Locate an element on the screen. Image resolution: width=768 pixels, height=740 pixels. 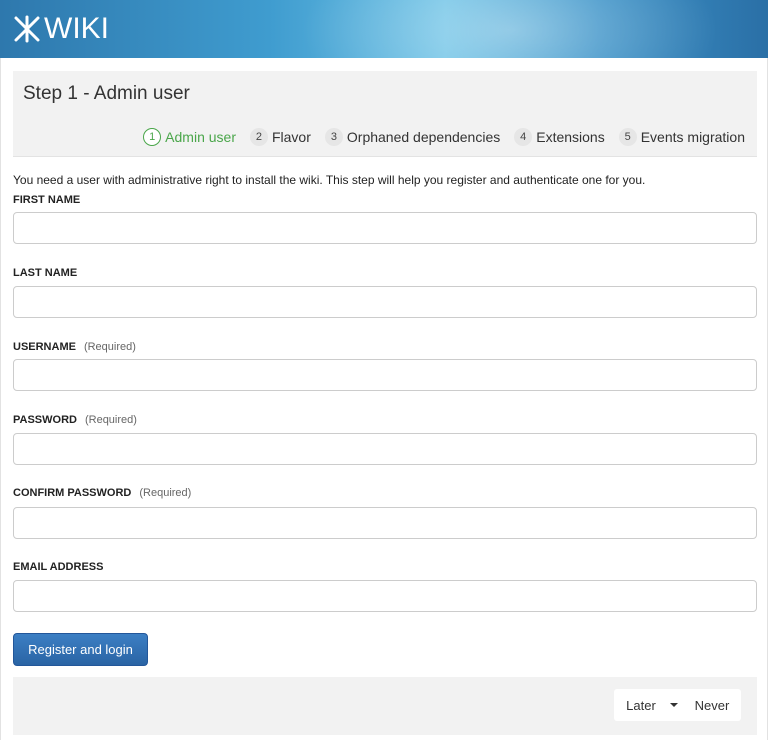
step-orphaned-dependencies: 3 Orphaned dependencies is located at coordinates (412, 137).